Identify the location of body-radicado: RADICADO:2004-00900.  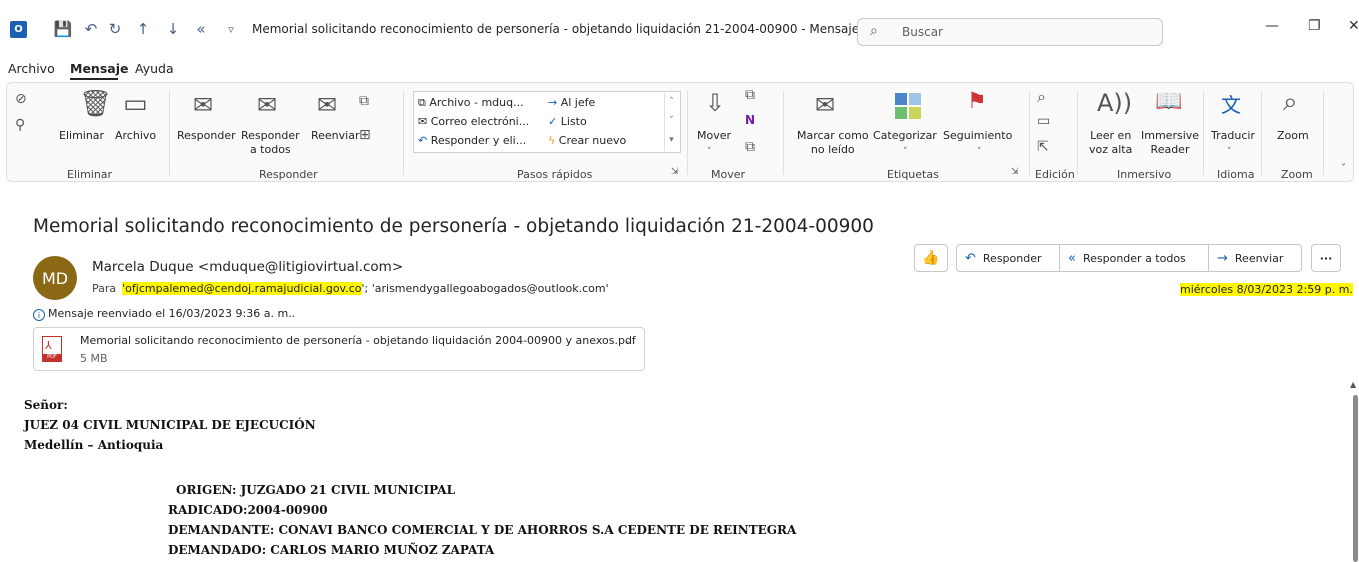
(248, 510).